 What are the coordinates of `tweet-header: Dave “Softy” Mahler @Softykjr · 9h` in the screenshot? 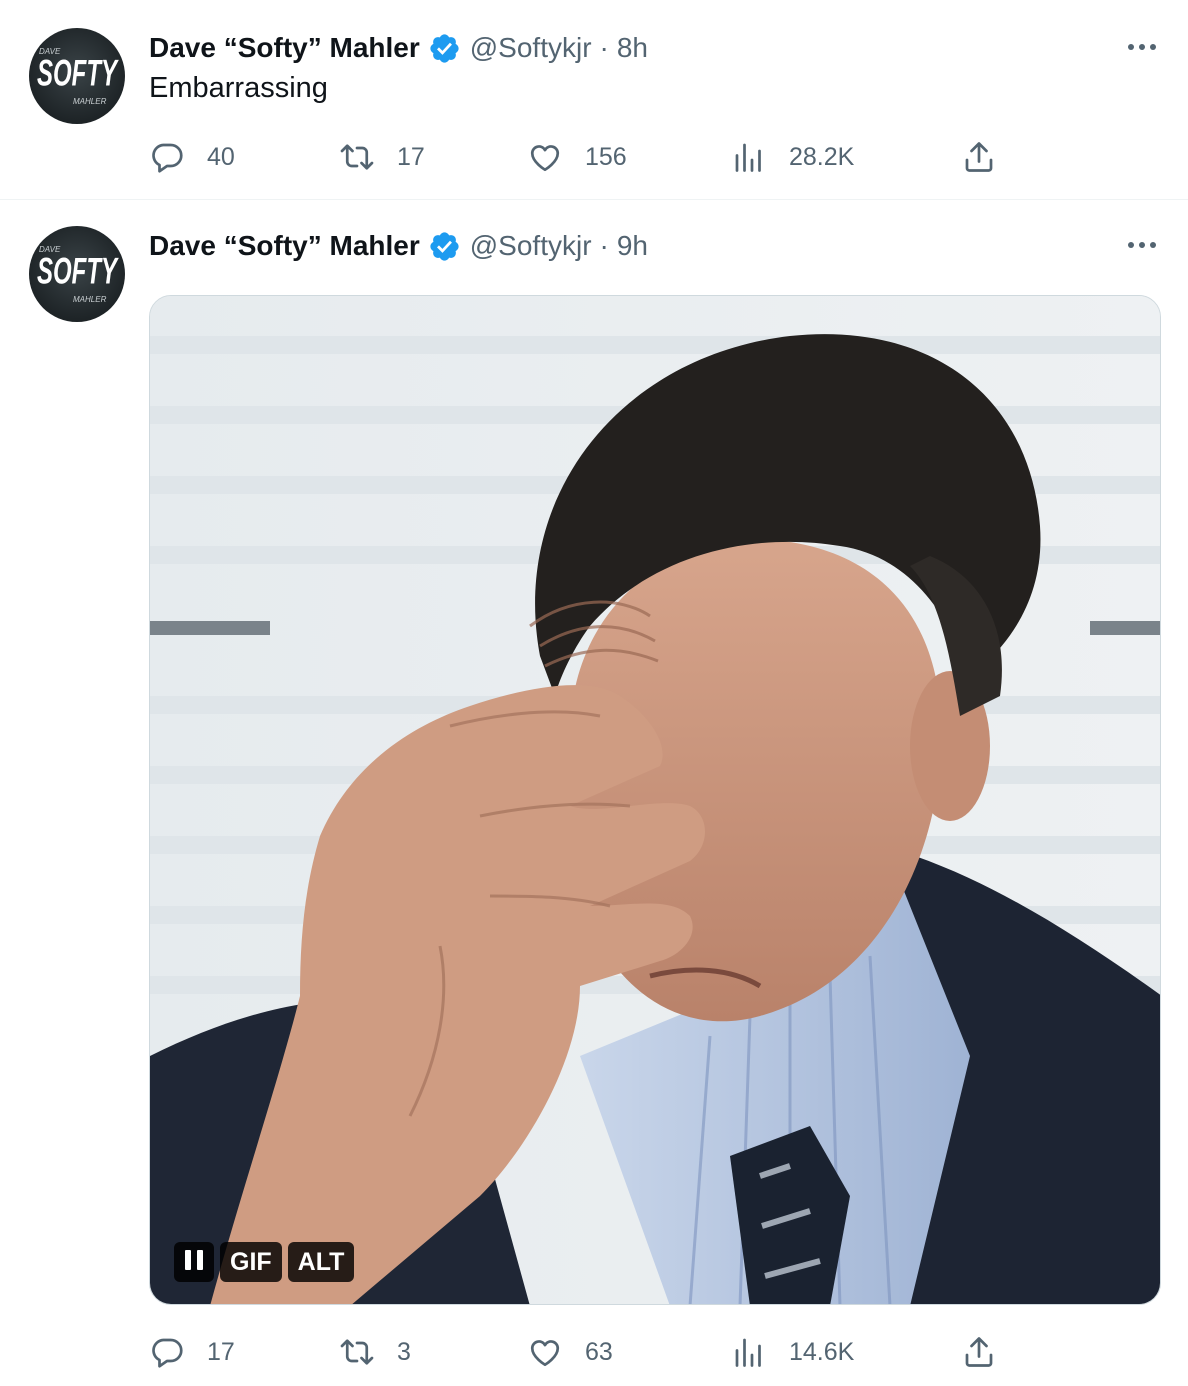 It's located at (398, 246).